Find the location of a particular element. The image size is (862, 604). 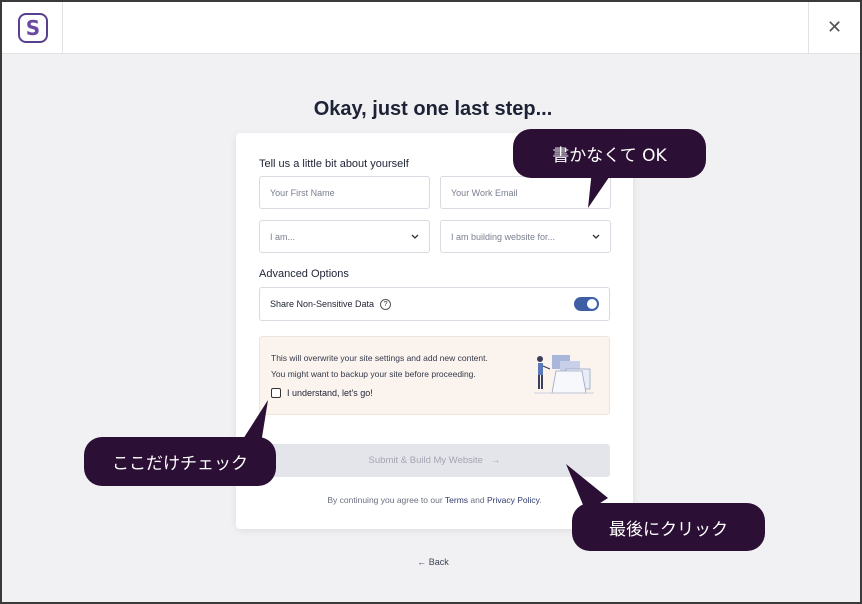

callout-click-last: 最後にクリック is located at coordinates (668, 527).